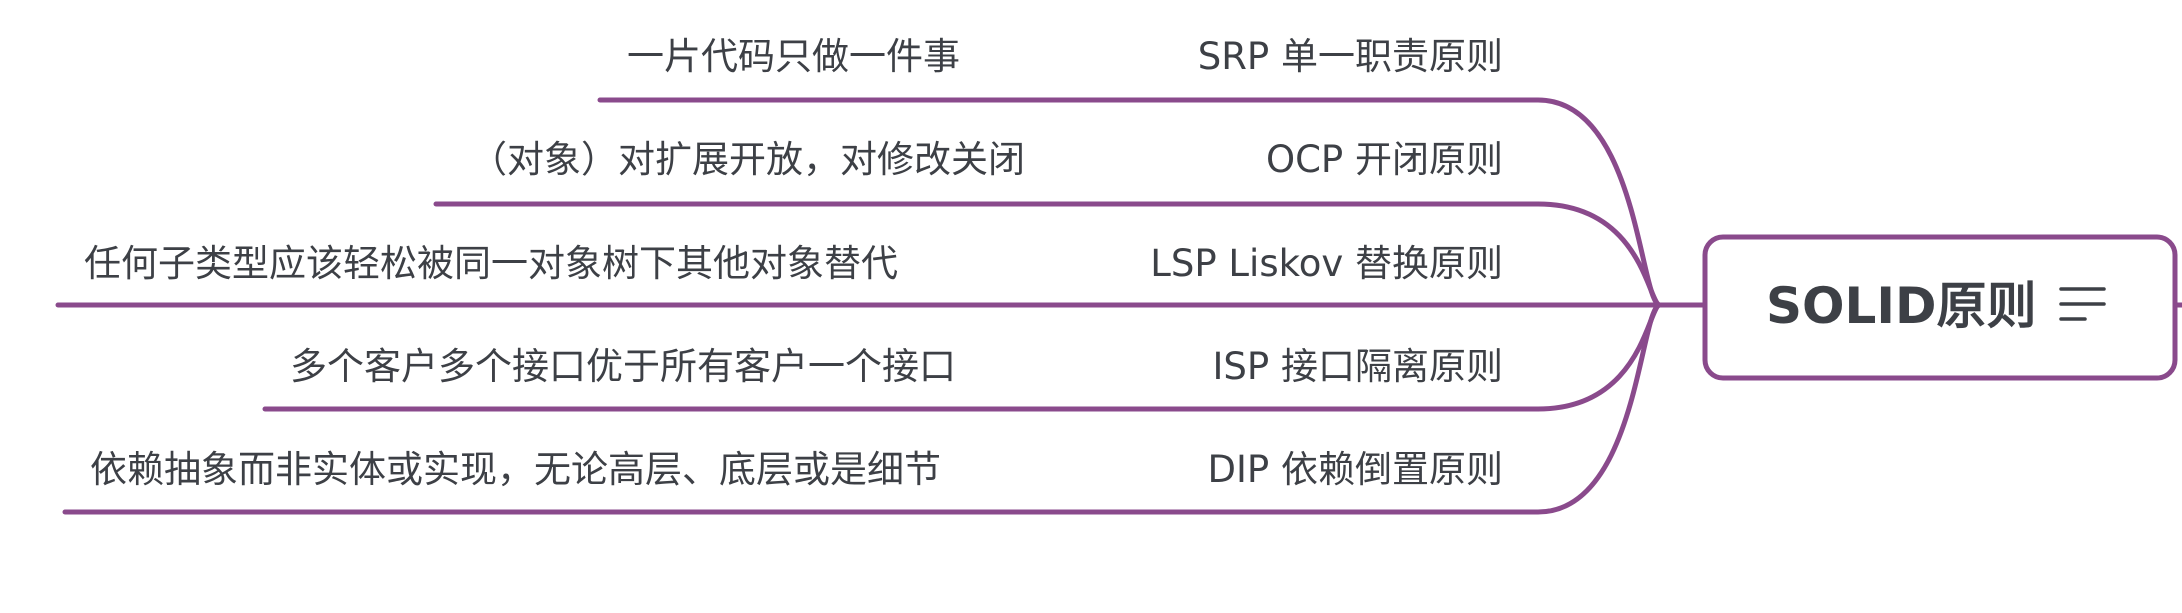 This screenshot has height=613, width=2182. I want to click on branch-ocp-name: OCP 开闭原则, so click(1384, 159).